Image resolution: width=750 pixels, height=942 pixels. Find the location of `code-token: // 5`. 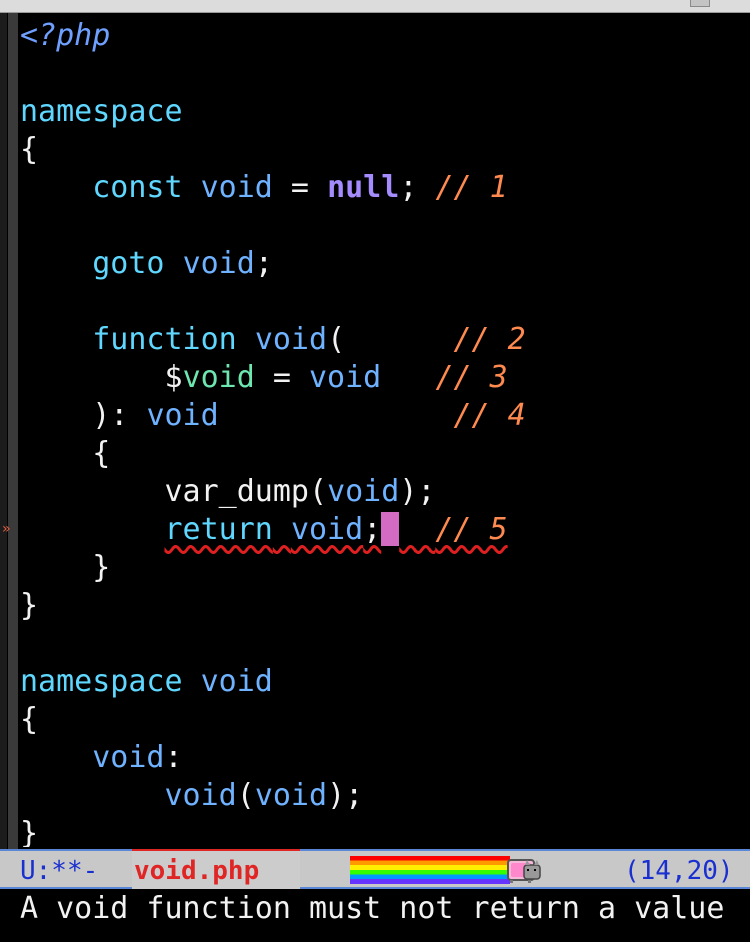

code-token: // 5 is located at coordinates (471, 529).